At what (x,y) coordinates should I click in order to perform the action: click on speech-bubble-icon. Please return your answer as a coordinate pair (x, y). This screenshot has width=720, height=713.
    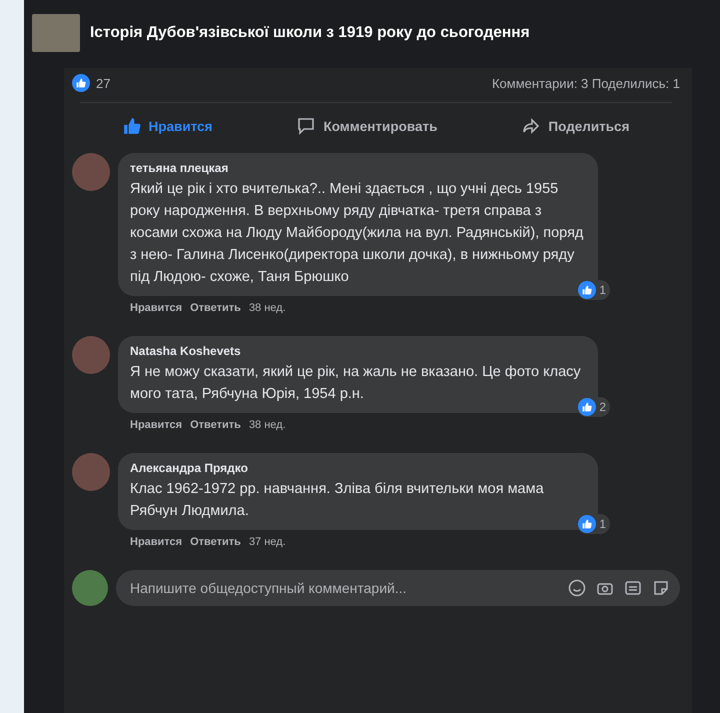
    Looking at the image, I should click on (306, 126).